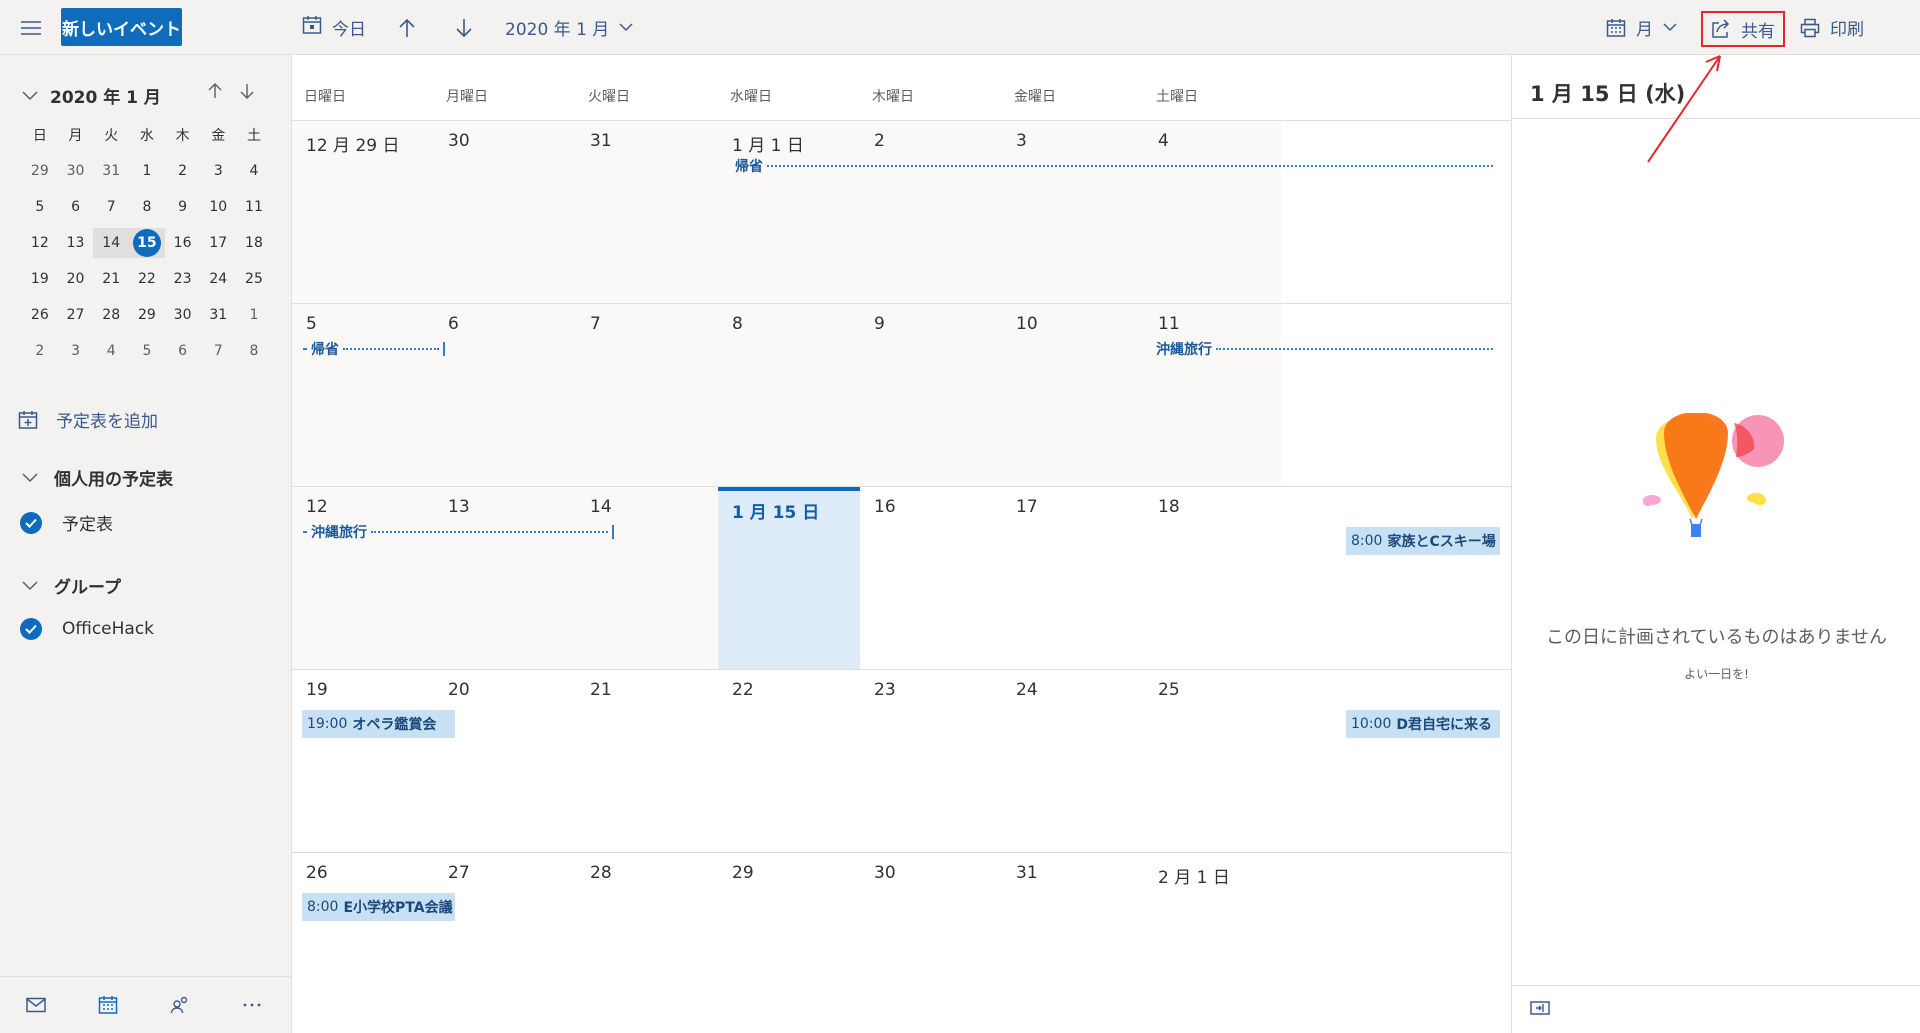 This screenshot has width=1920, height=1033. I want to click on day-cell: 30, so click(505, 212).